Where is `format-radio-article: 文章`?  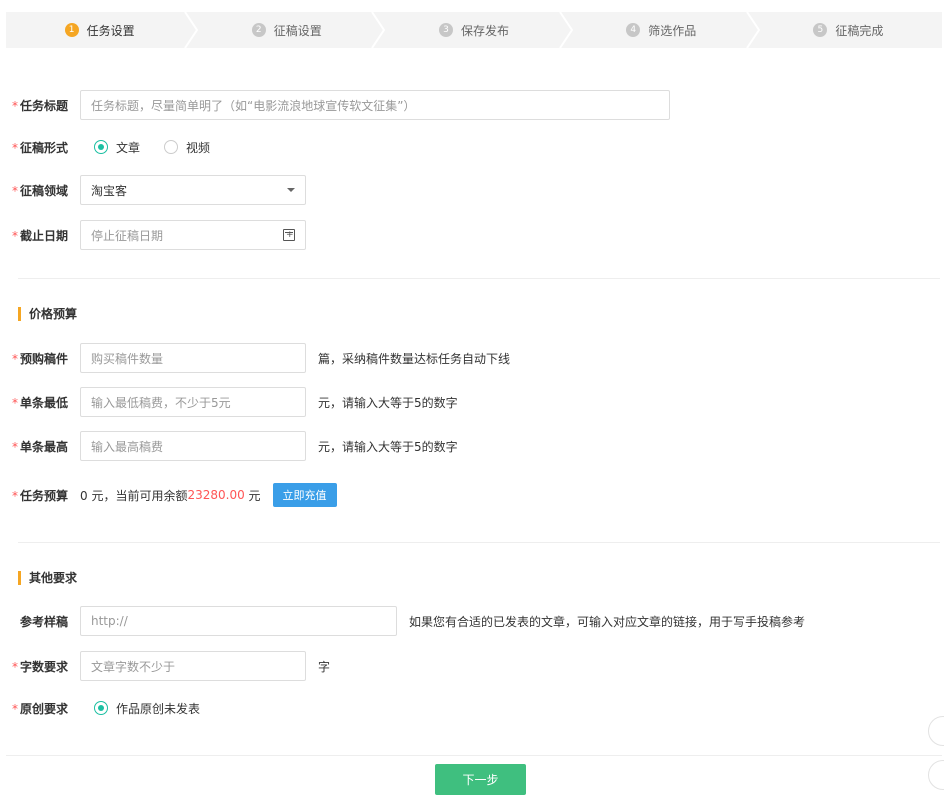 format-radio-article: 文章 is located at coordinates (117, 147).